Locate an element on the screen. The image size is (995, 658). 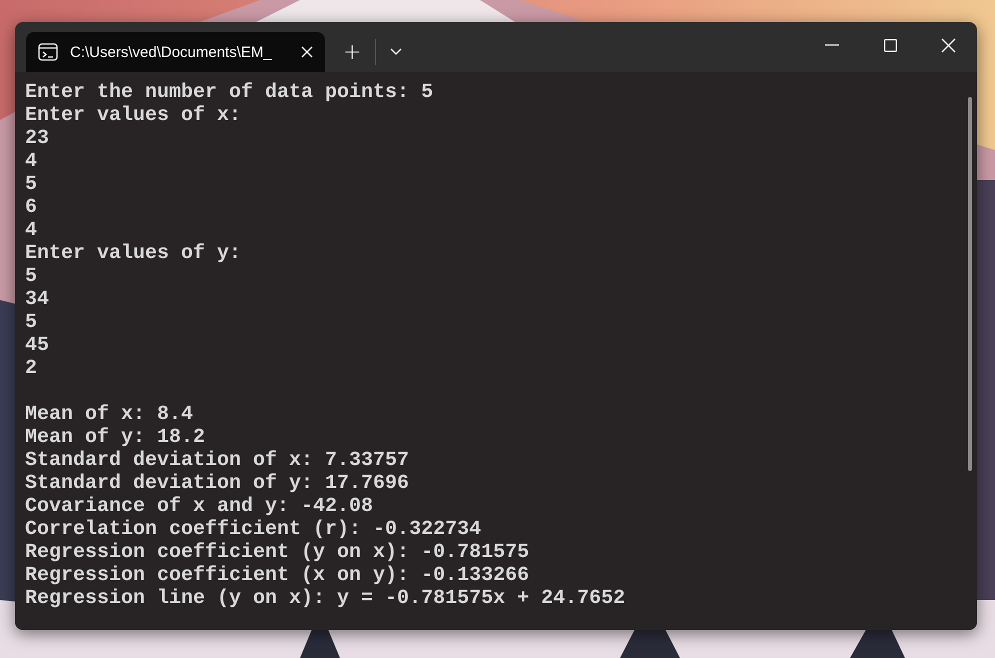
console-line: Enter values of y: is located at coordinates (133, 253).